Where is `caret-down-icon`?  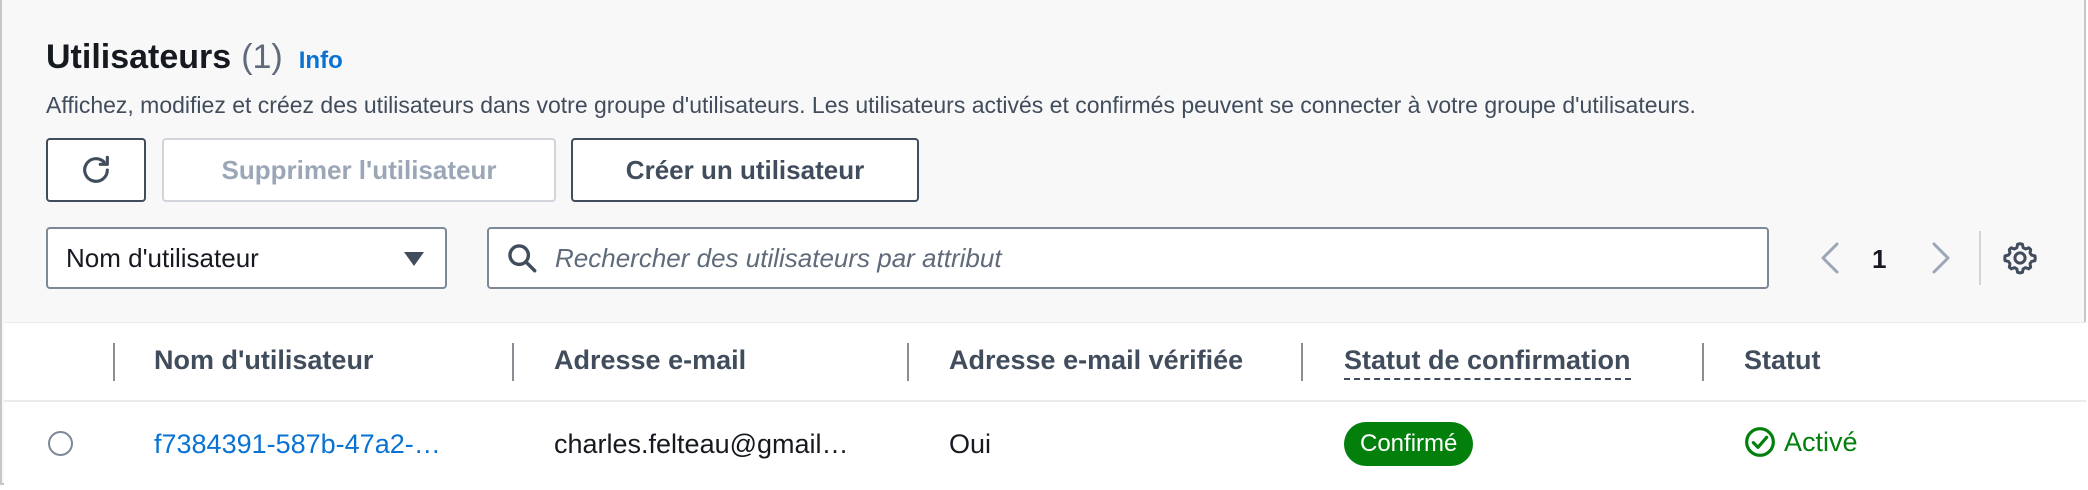
caret-down-icon is located at coordinates (414, 259).